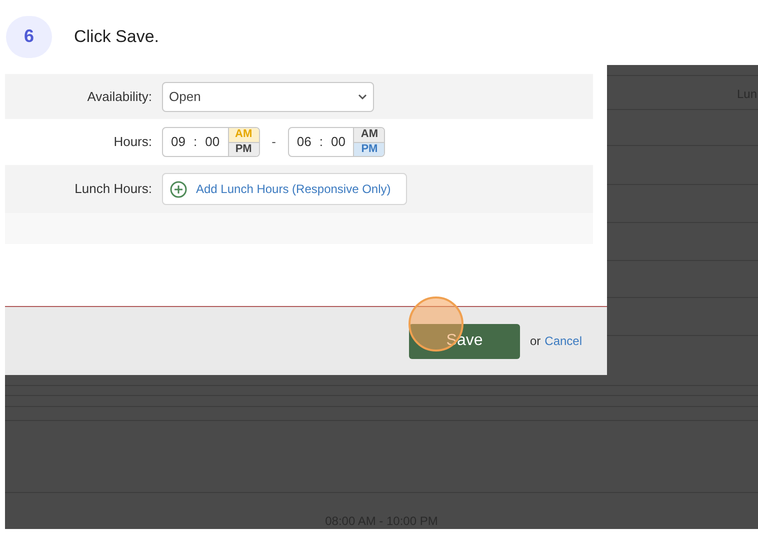 This screenshot has width=758, height=537. What do you see at coordinates (113, 189) in the screenshot?
I see `field-label: Lunch Hours:` at bounding box center [113, 189].